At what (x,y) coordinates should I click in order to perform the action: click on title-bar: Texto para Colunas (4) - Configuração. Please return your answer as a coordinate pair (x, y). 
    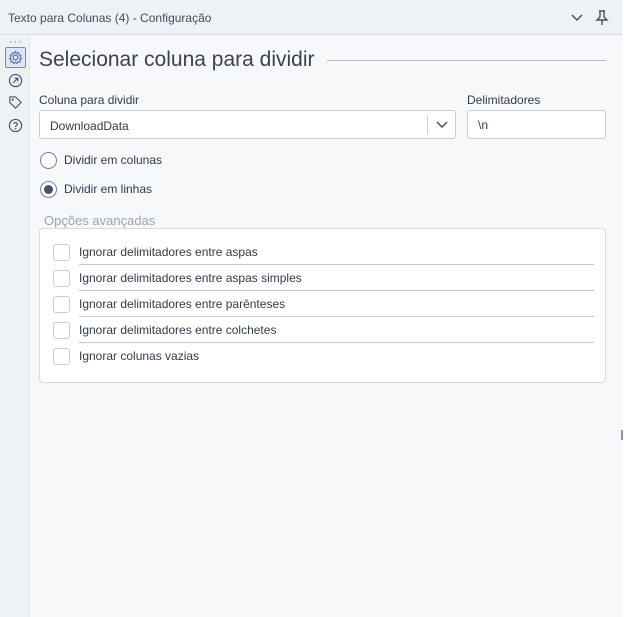
    Looking at the image, I should click on (311, 17).